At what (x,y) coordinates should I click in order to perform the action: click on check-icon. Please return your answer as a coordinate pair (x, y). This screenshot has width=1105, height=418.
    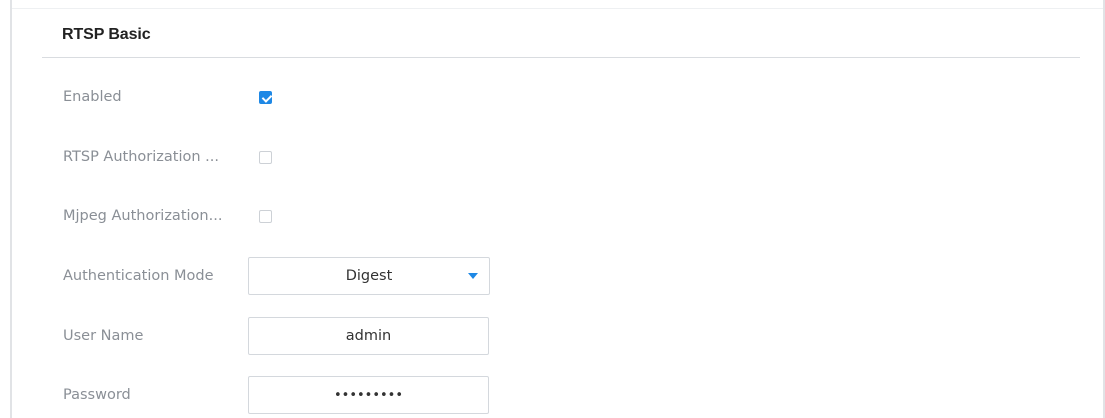
    Looking at the image, I should click on (266, 97).